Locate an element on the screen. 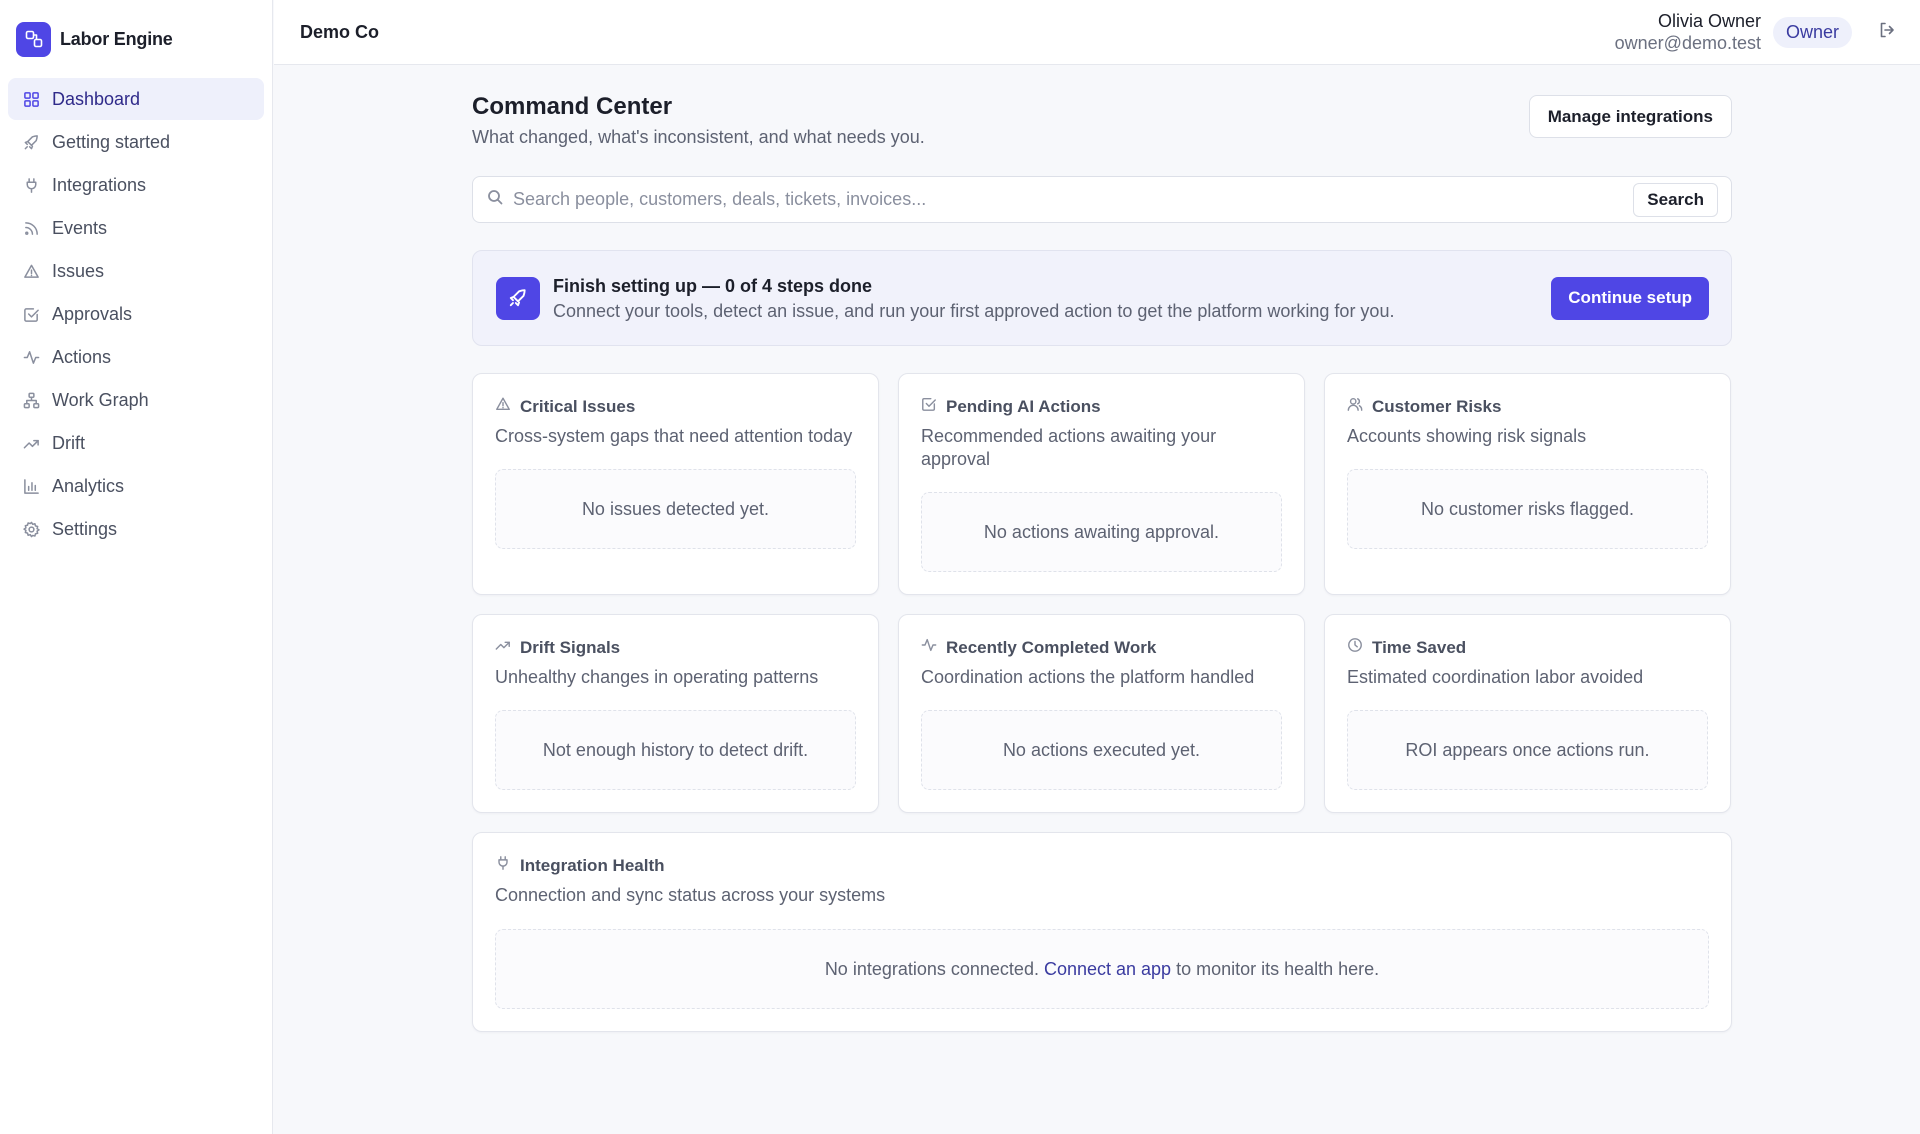 The height and width of the screenshot is (1134, 1920). card-title: Pending AI Actions is located at coordinates (1023, 406).